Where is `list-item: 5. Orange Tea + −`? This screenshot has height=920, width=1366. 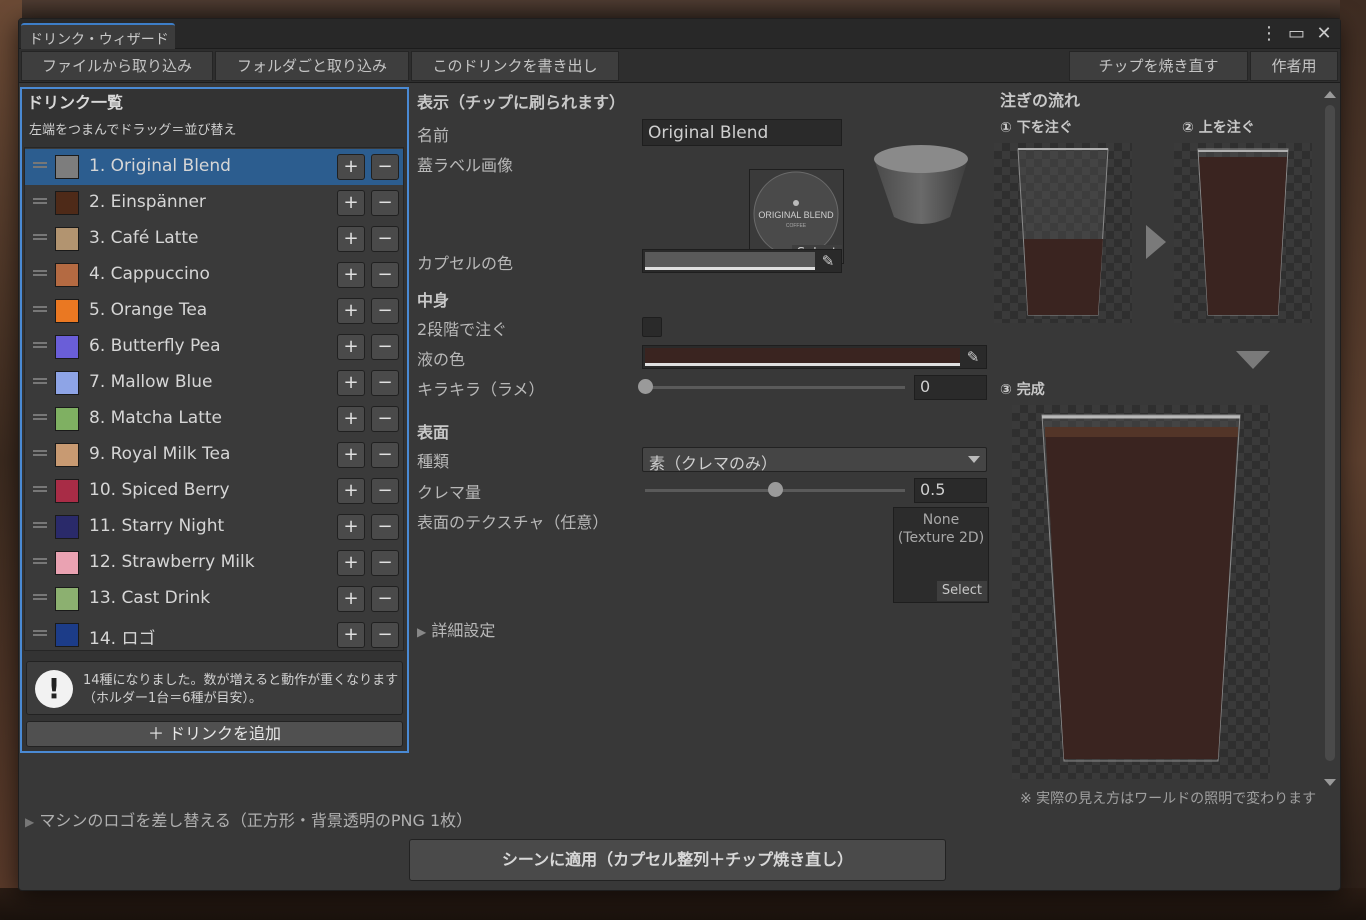 list-item: 5. Orange Tea + − is located at coordinates (214, 311).